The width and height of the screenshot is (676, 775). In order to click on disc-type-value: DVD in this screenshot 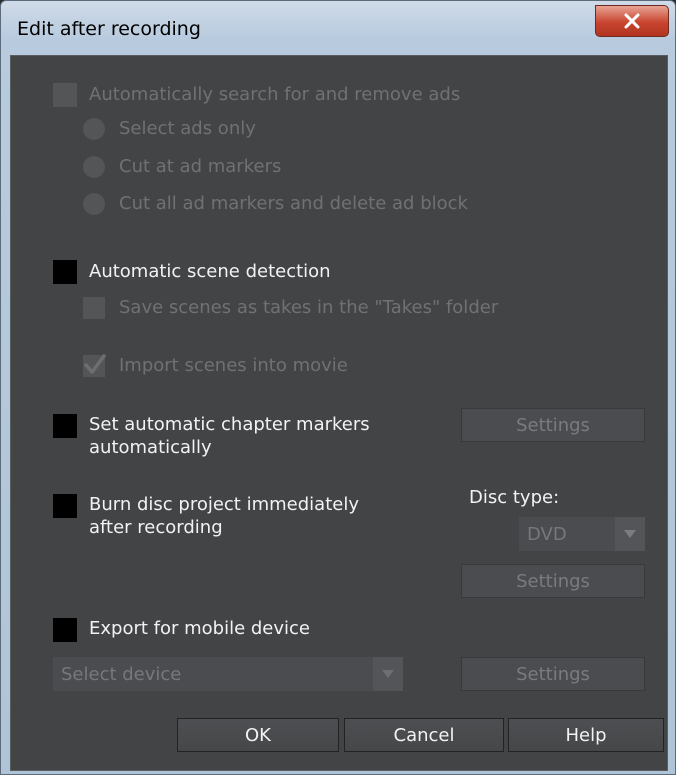, I will do `click(547, 534)`.